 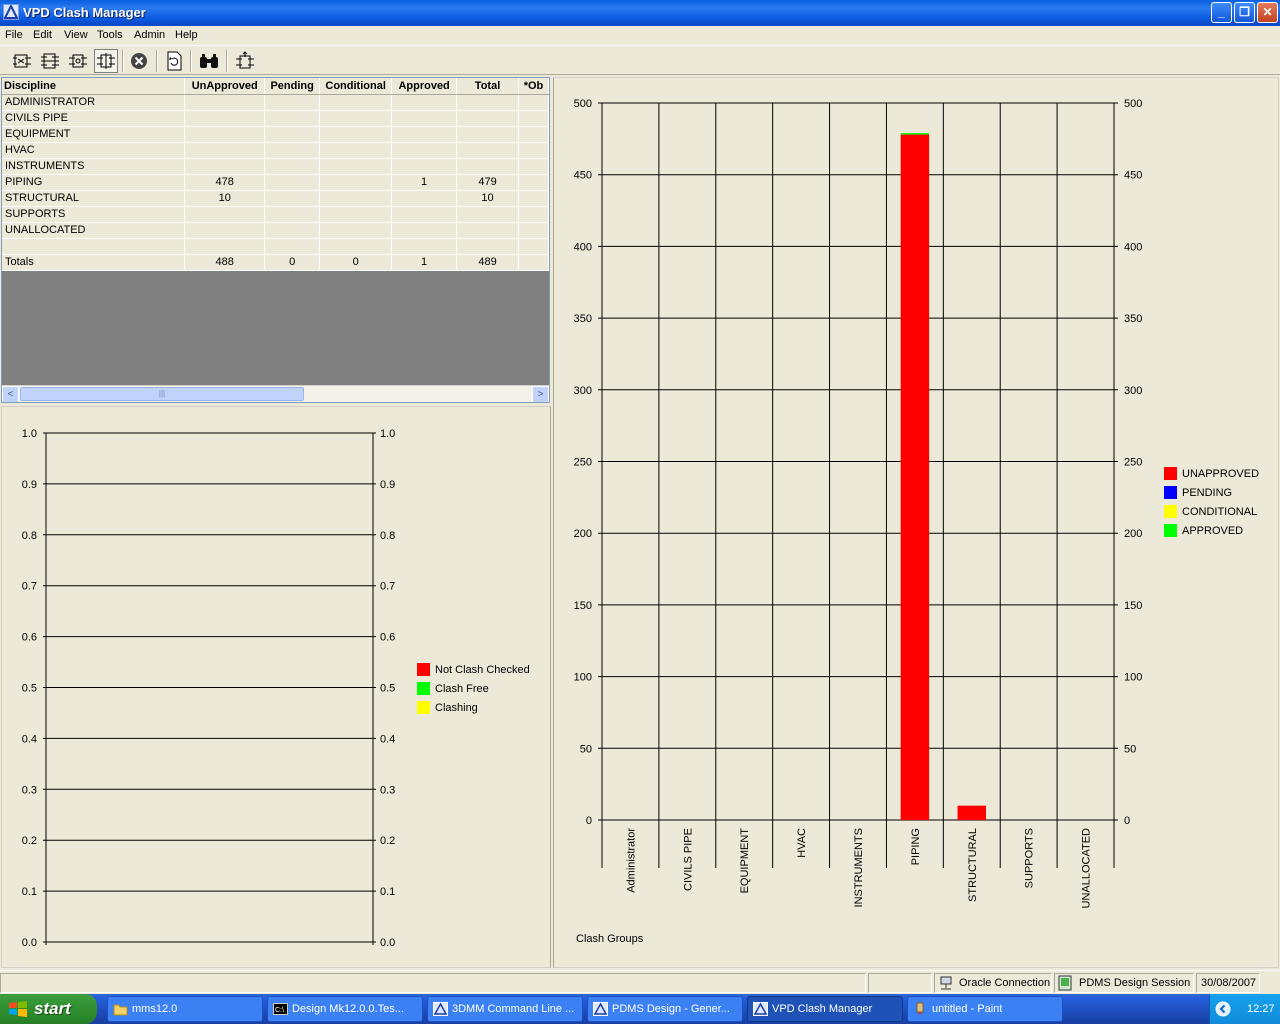 I want to click on task-vpd-clash-manager: VPD Clash Manager, so click(x=825, y=1009).